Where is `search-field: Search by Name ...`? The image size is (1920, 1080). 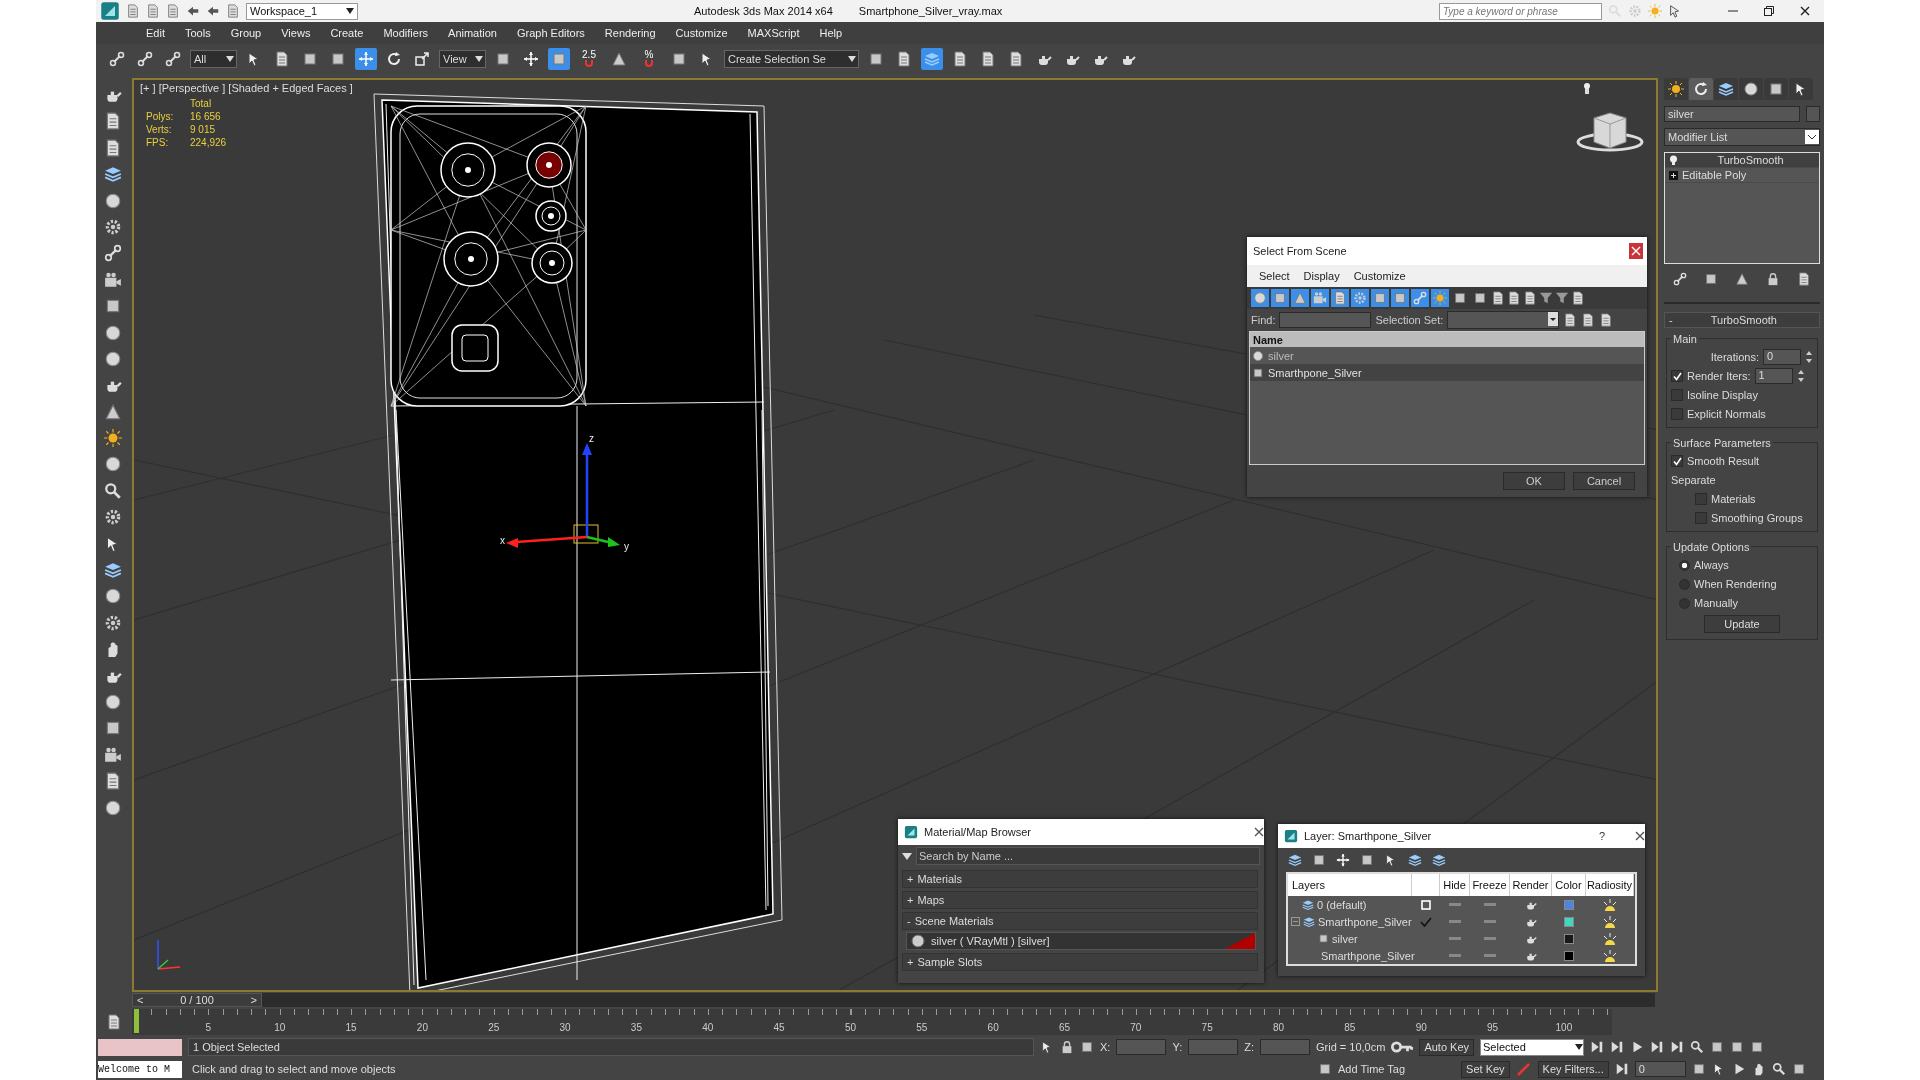 search-field: Search by Name ... is located at coordinates (1088, 856).